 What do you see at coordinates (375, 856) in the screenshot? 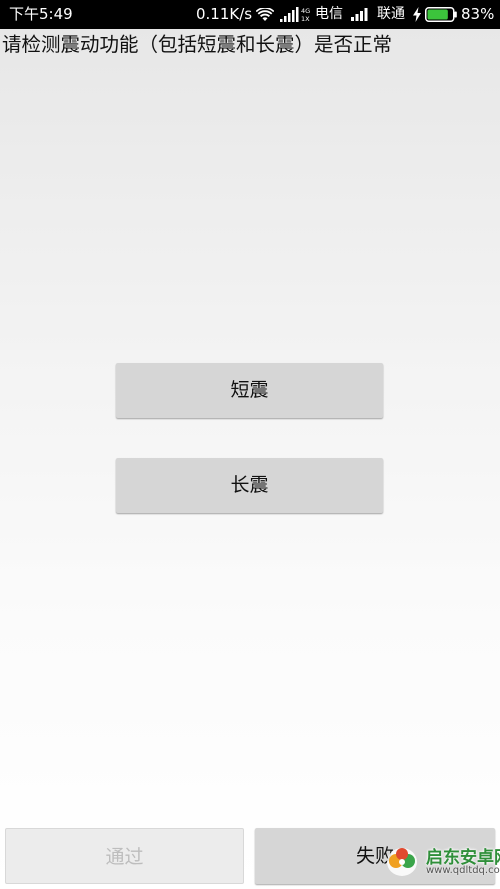
I see `fail-button: 失败` at bounding box center [375, 856].